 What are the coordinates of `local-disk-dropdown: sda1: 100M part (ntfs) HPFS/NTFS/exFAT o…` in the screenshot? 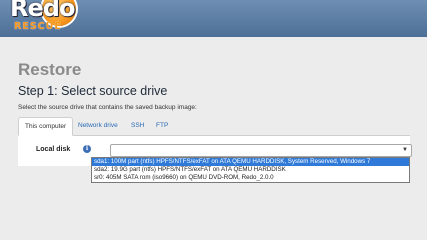 It's located at (250, 170).